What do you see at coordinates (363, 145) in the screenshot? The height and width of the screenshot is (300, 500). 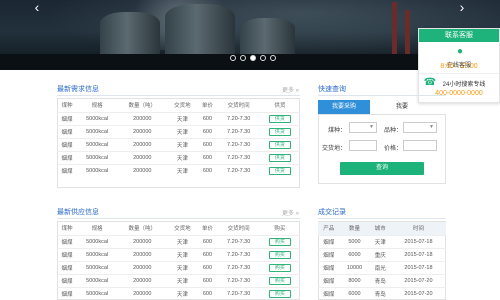 I see `delivery-place-input` at bounding box center [363, 145].